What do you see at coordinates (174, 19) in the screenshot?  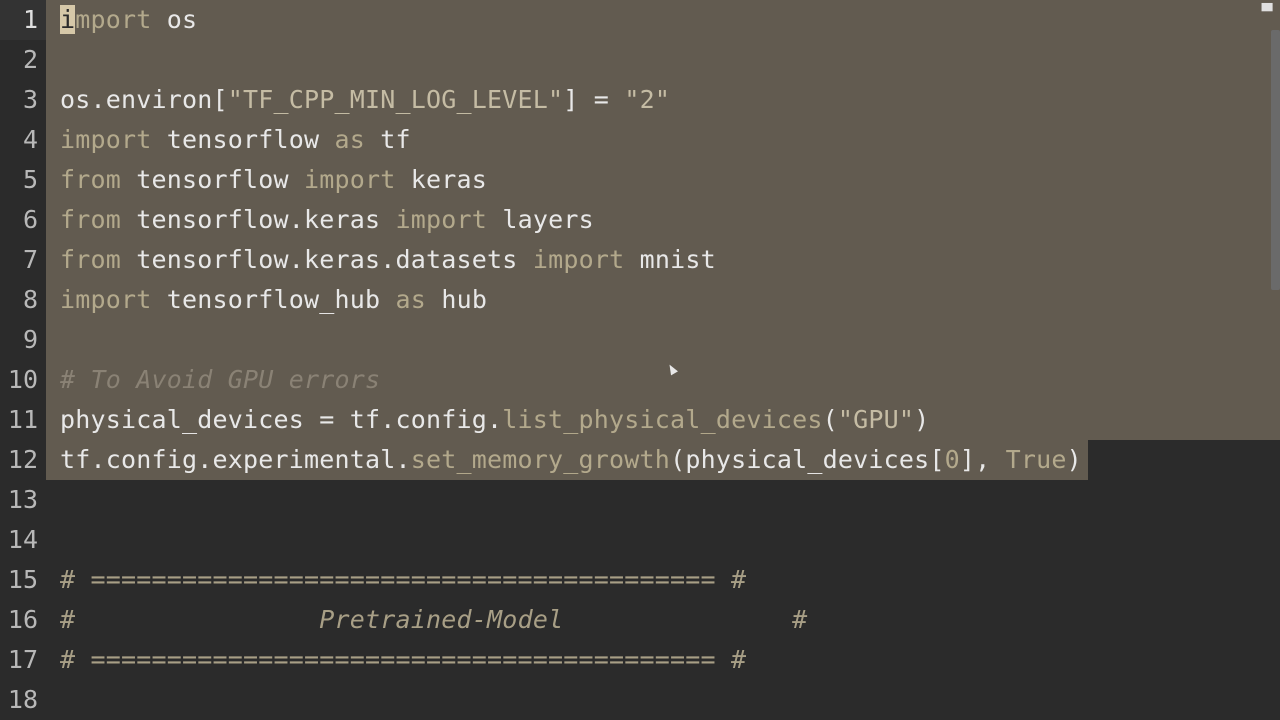 I see `code-token: os` at bounding box center [174, 19].